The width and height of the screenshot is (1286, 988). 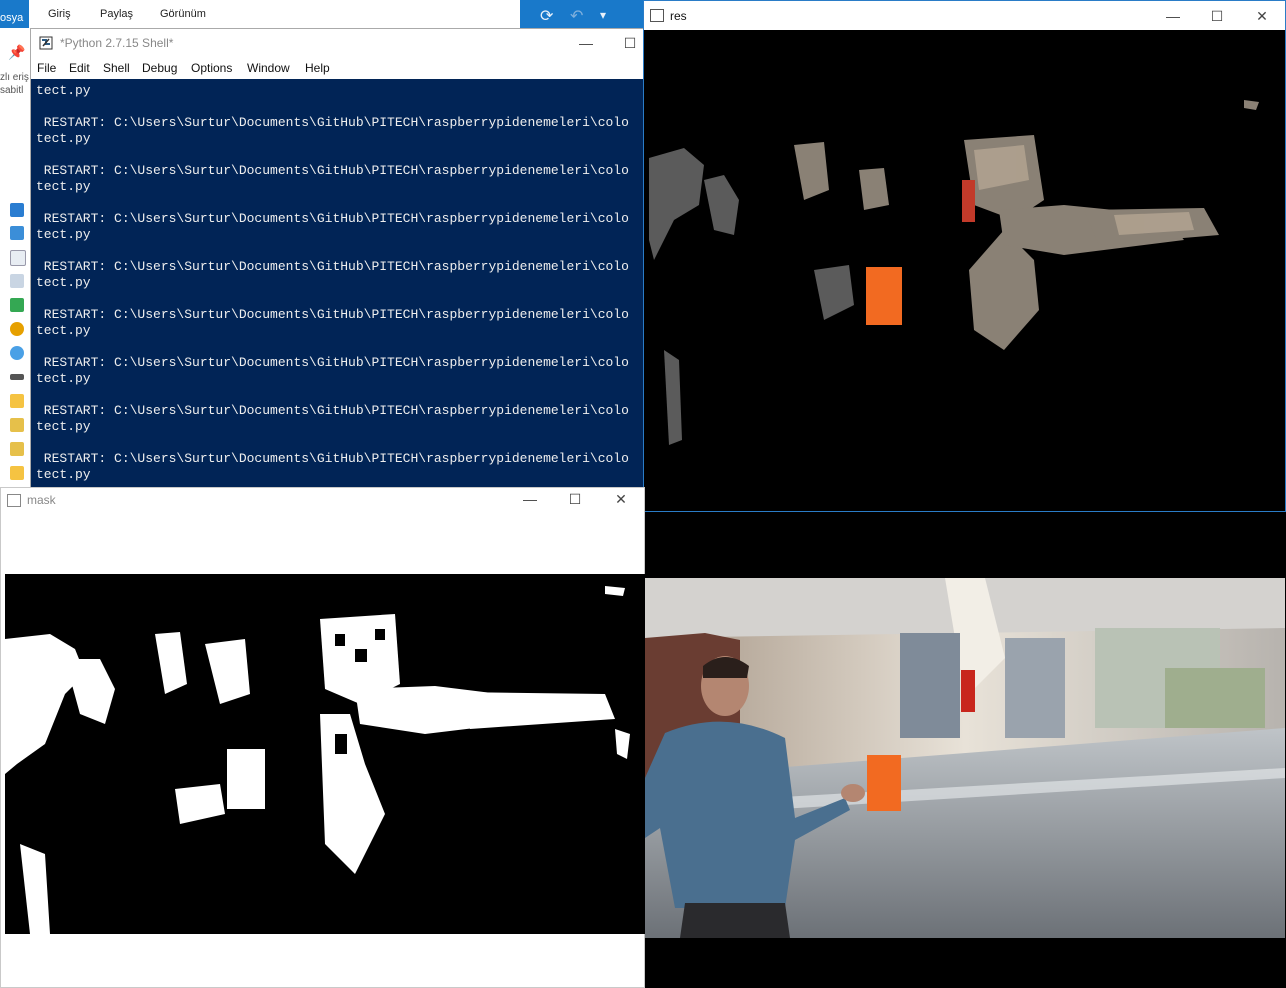 I want to click on menu-window: Window, so click(x=268, y=68).